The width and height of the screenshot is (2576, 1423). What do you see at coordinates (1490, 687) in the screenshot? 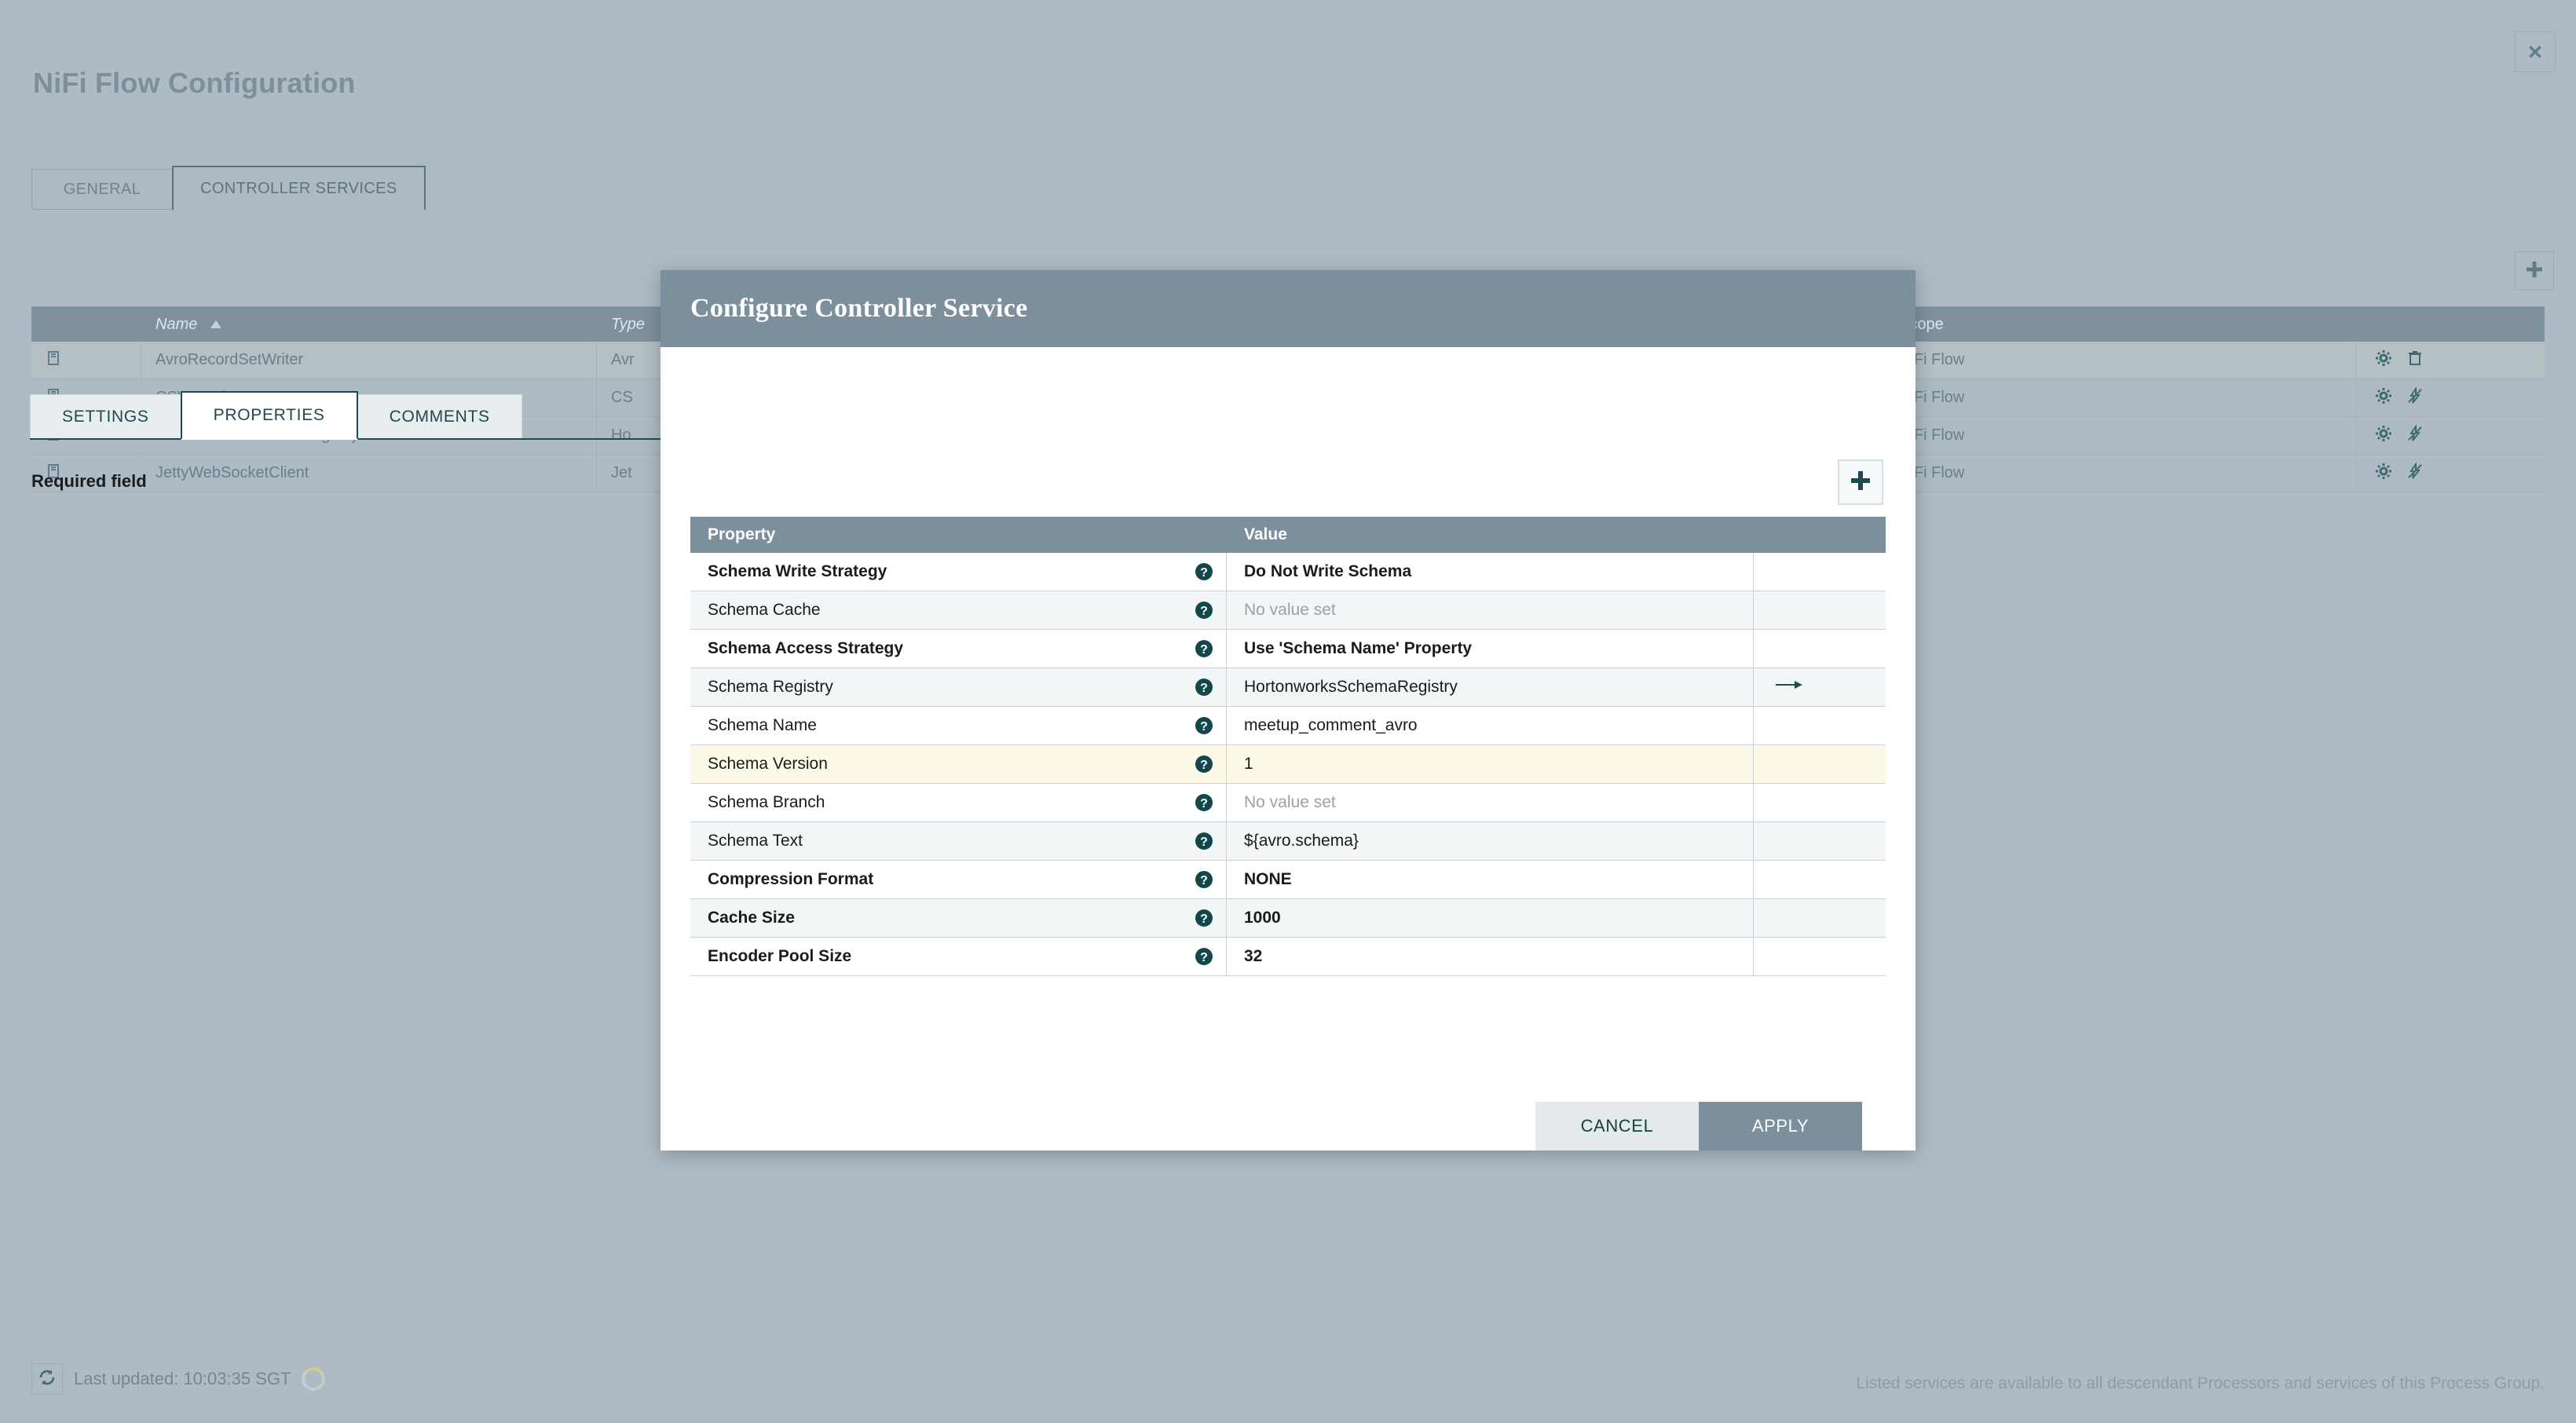
I see `property-value: HortonworksSchemaRegistry` at bounding box center [1490, 687].